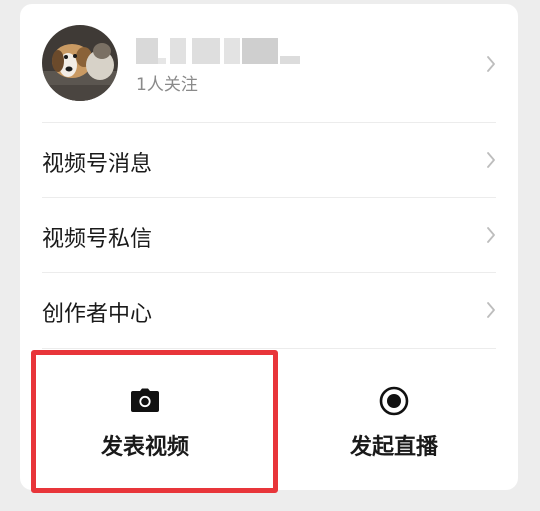 The width and height of the screenshot is (540, 511). I want to click on menu-item-channels-private-messages: 视频号私信, so click(269, 234).